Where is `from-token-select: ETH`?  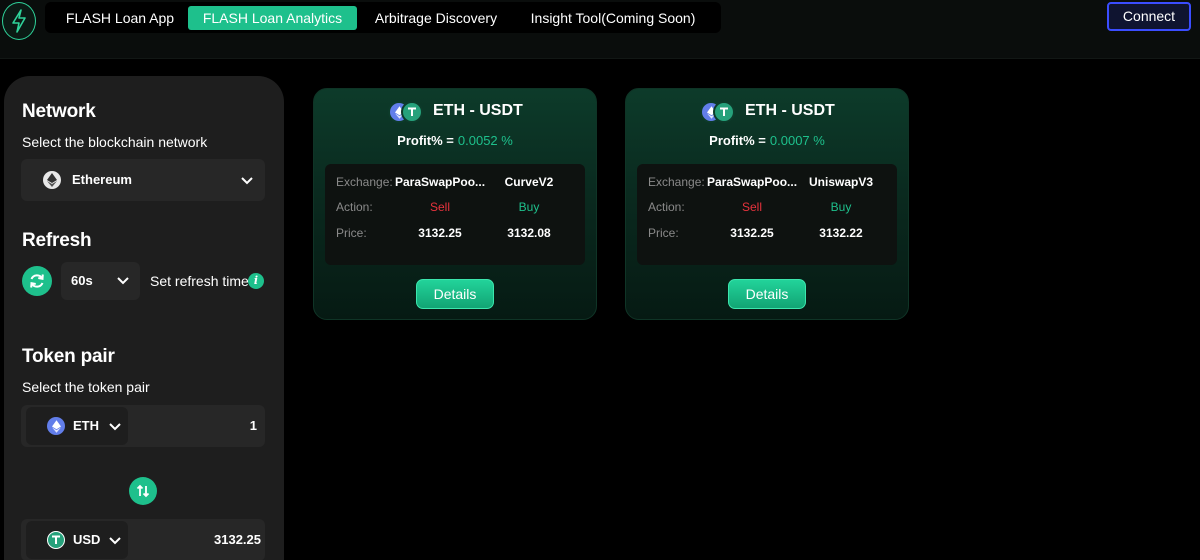
from-token-select: ETH is located at coordinates (77, 426).